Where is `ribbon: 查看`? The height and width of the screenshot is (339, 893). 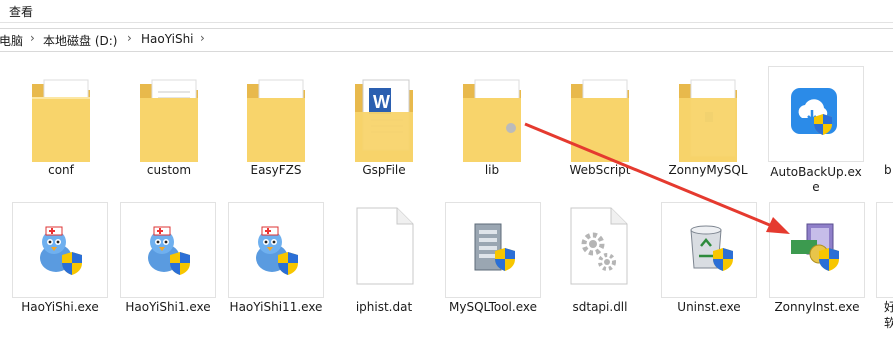 ribbon: 查看 is located at coordinates (446, 11).